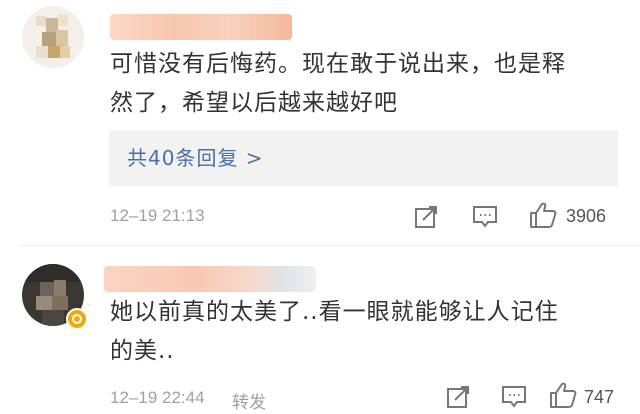 Image resolution: width=640 pixels, height=414 pixels. I want to click on comment-icon, so click(514, 397).